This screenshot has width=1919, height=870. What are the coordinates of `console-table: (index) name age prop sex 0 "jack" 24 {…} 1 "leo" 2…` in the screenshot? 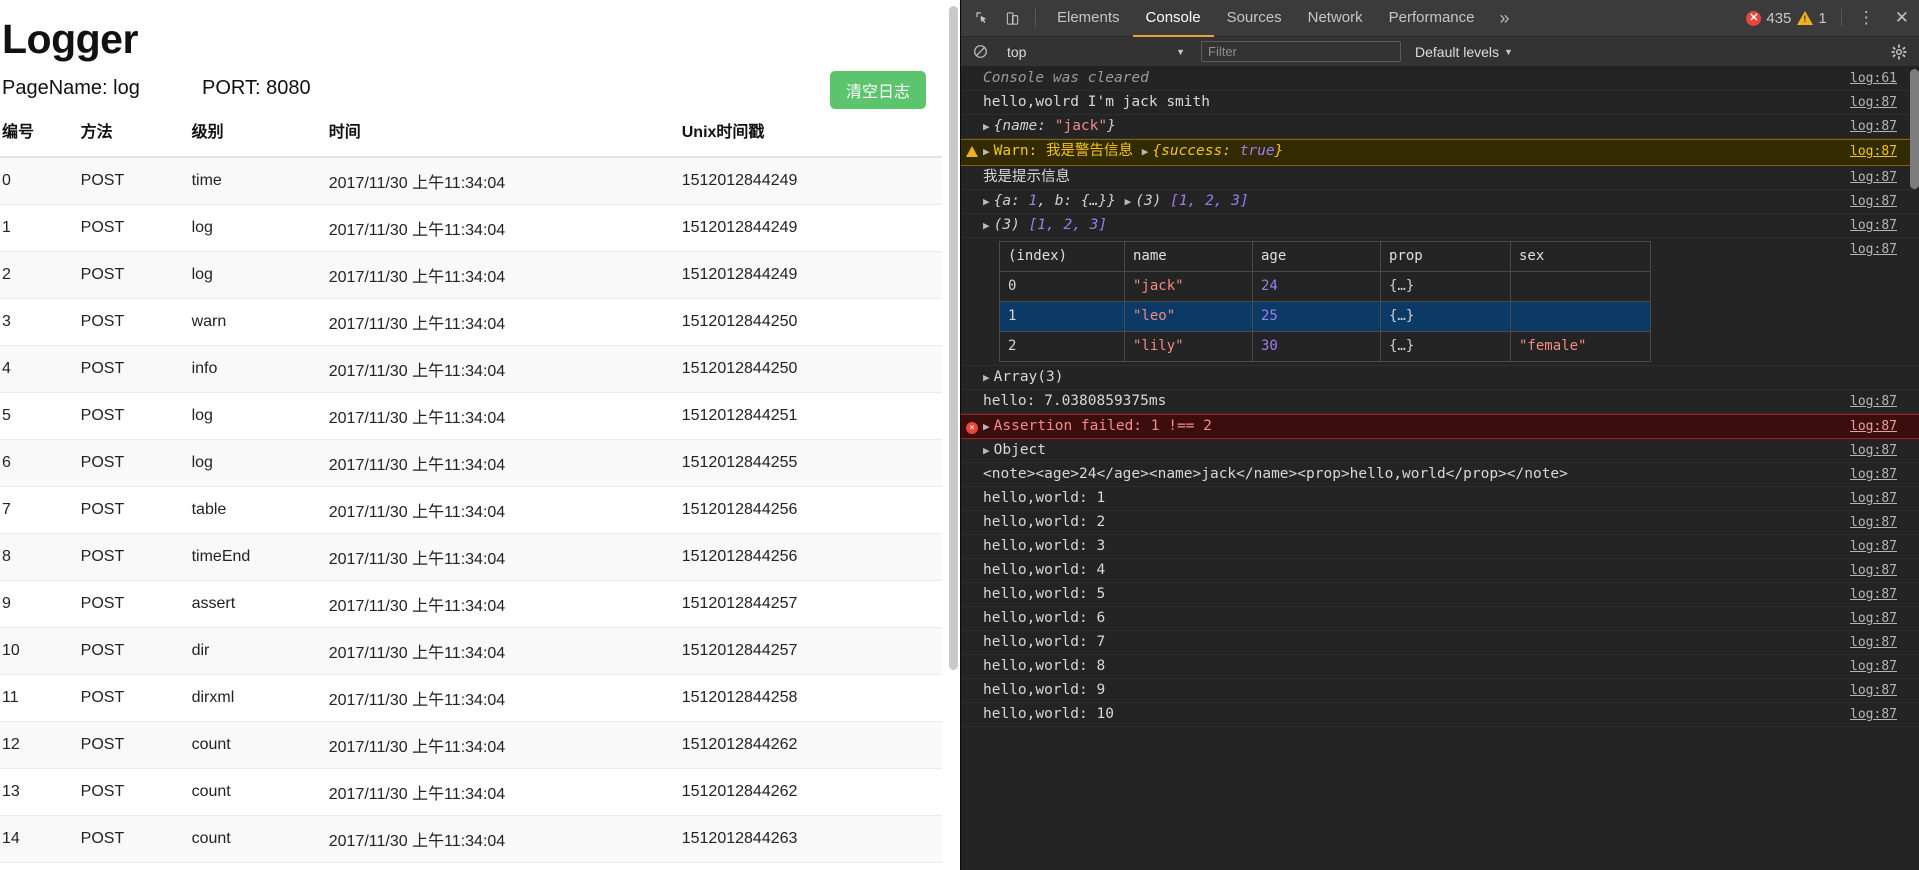 It's located at (1325, 301).